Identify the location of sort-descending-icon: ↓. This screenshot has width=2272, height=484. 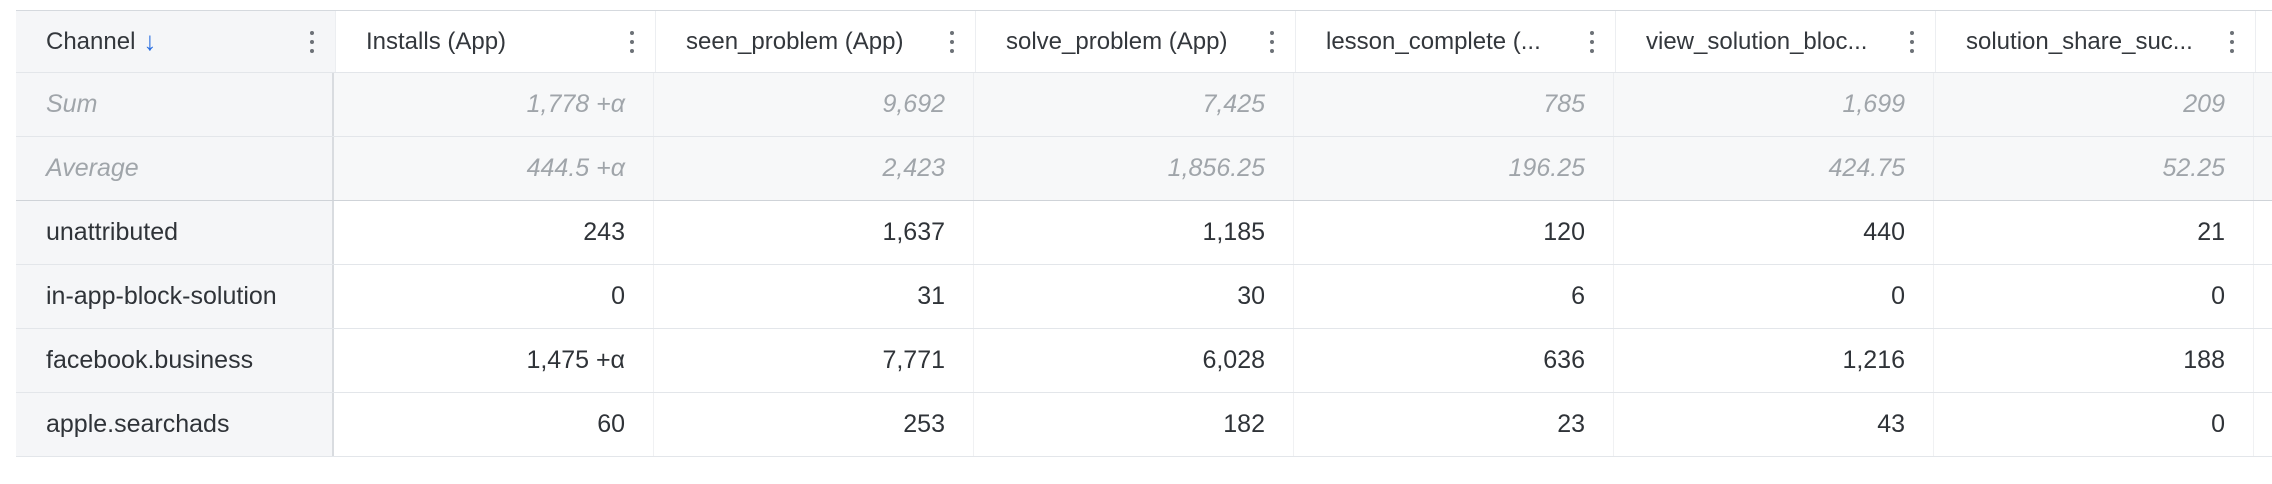
(149, 41).